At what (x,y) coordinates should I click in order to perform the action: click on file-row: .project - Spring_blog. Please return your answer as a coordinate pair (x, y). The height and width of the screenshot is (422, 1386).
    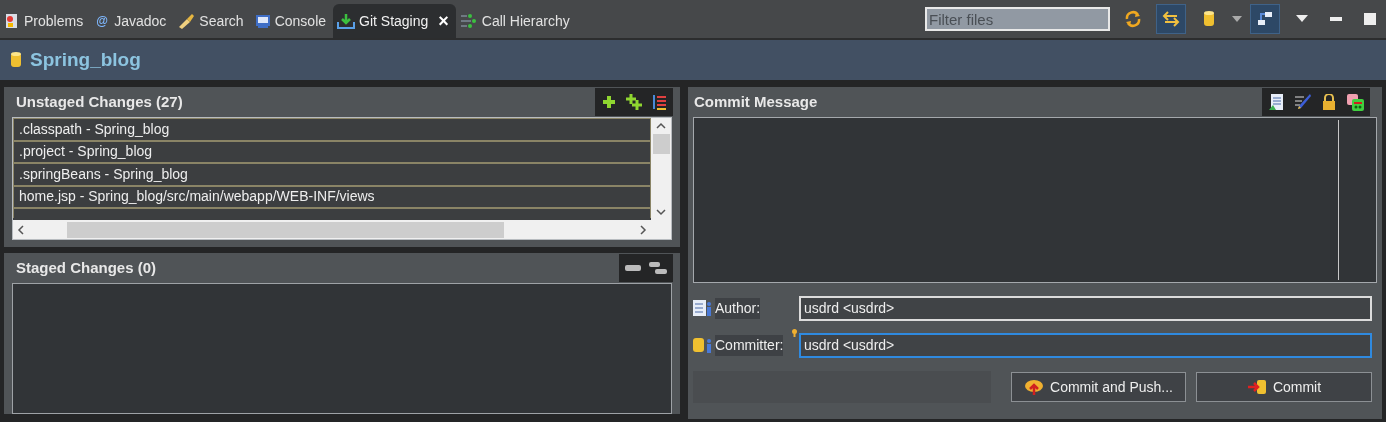
    Looking at the image, I should click on (332, 151).